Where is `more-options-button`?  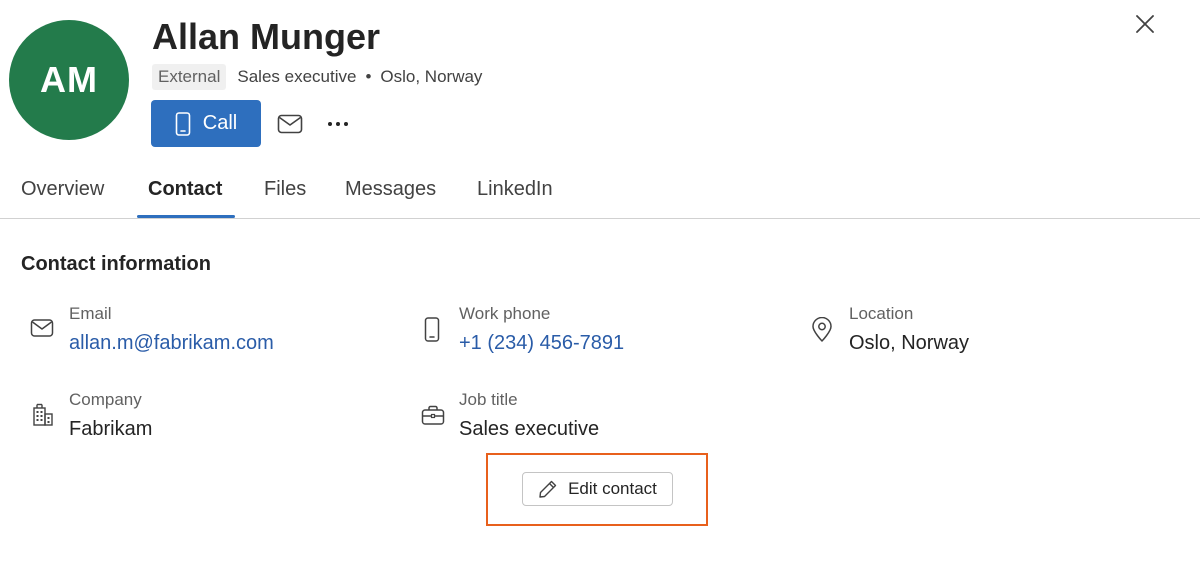
more-options-button is located at coordinates (338, 124).